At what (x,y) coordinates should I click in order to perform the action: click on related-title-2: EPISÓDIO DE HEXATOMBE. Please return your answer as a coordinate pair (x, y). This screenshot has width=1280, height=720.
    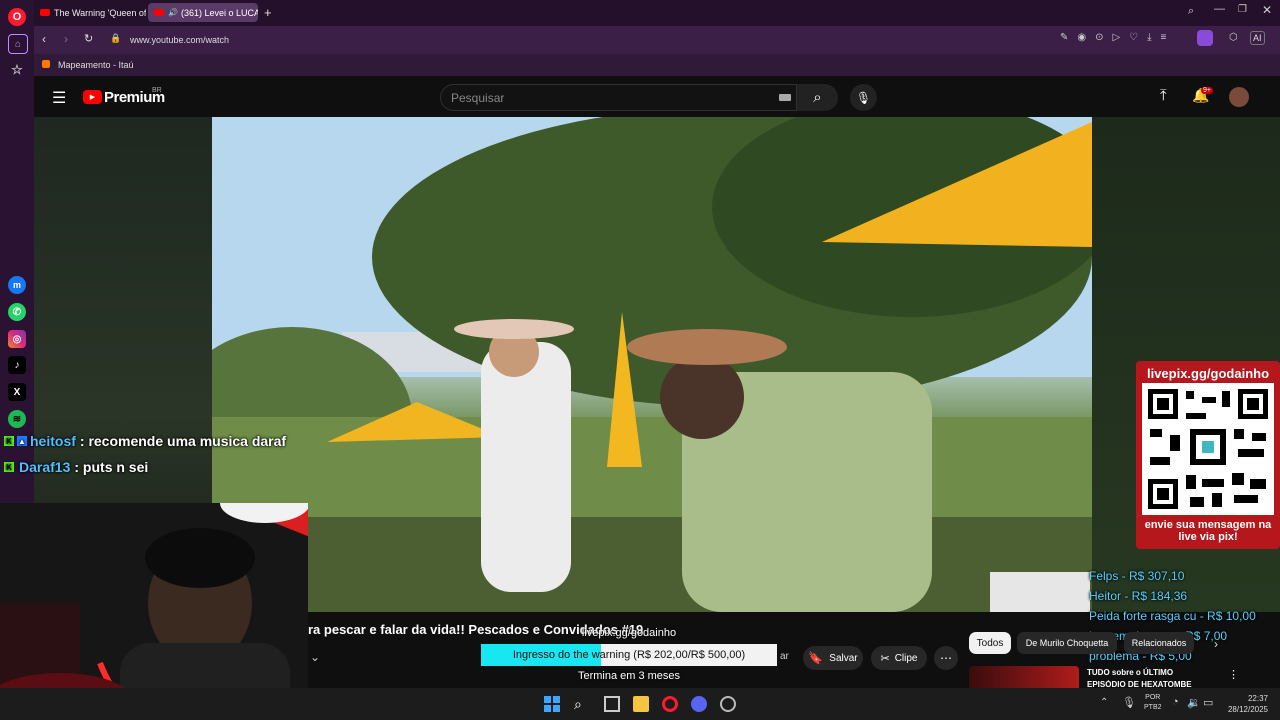
    Looking at the image, I should click on (1139, 684).